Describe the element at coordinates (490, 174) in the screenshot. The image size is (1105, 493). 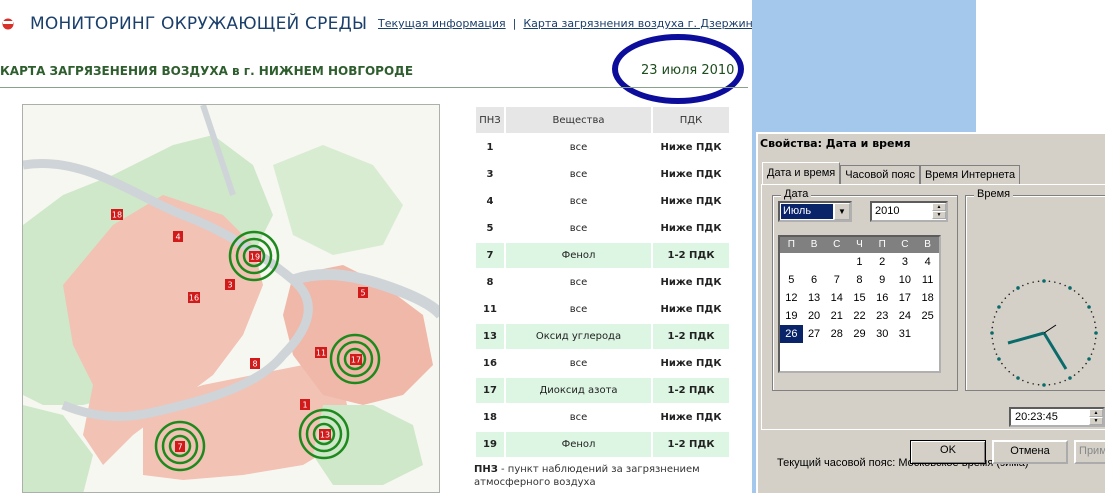
I see `cell-pnz: 3` at that location.